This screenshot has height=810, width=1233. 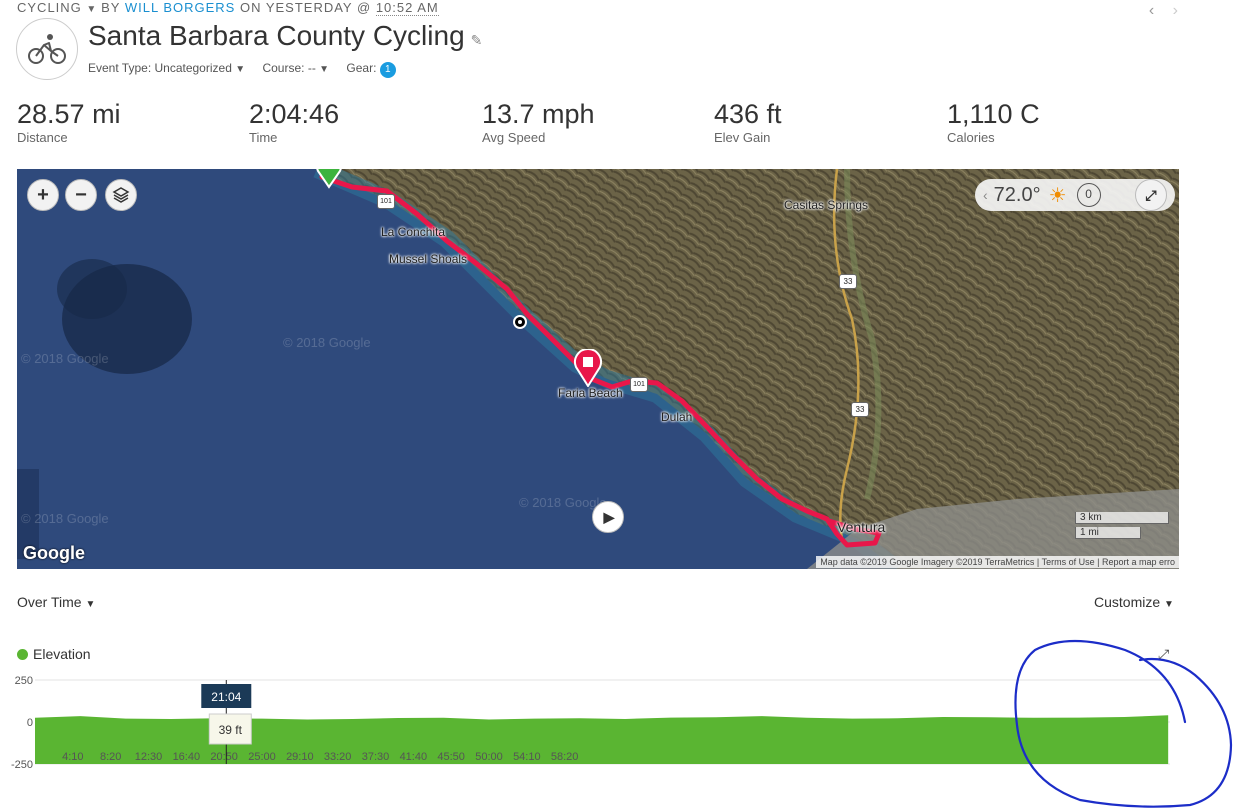 What do you see at coordinates (361, 68) in the screenshot?
I see `gear-label: Gear:` at bounding box center [361, 68].